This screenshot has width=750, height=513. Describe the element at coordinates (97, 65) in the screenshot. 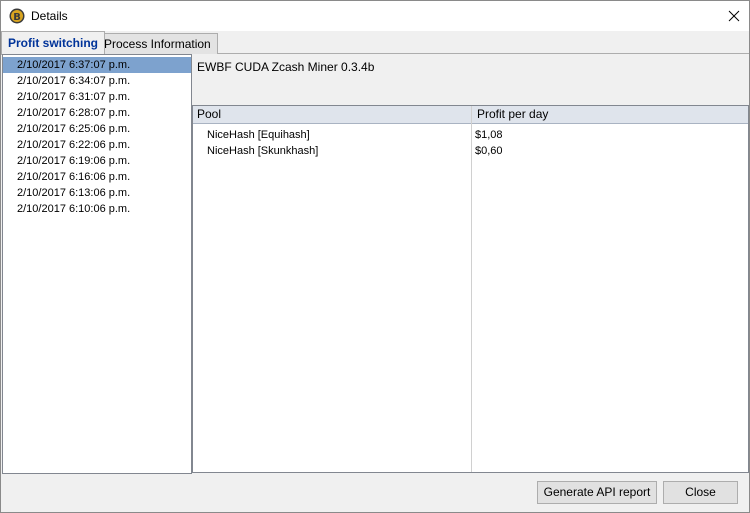

I see `list-item: 2/10/2017 6:37:07 p.m.` at that location.